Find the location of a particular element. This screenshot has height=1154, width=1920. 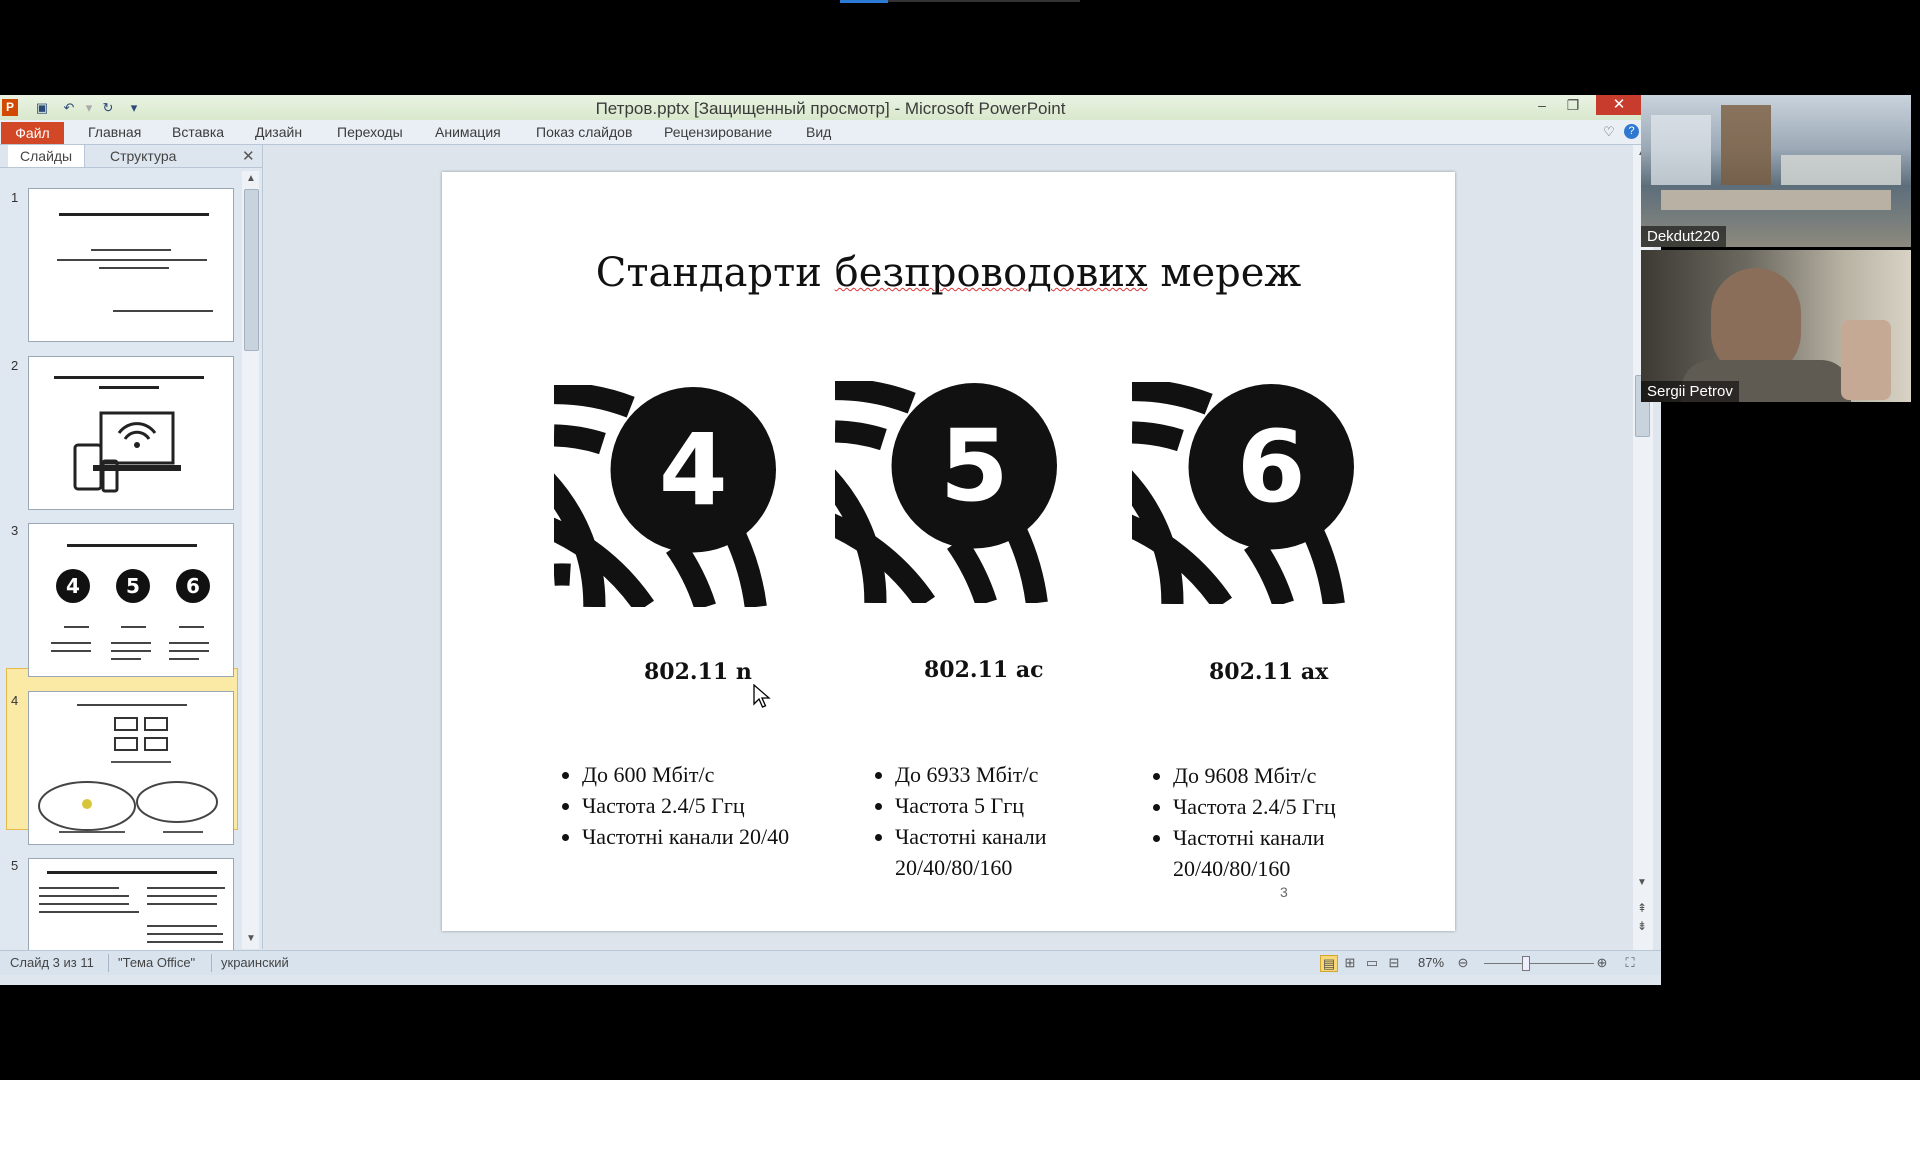

slideshow-view-icon: ⊟ is located at coordinates (1394, 962).